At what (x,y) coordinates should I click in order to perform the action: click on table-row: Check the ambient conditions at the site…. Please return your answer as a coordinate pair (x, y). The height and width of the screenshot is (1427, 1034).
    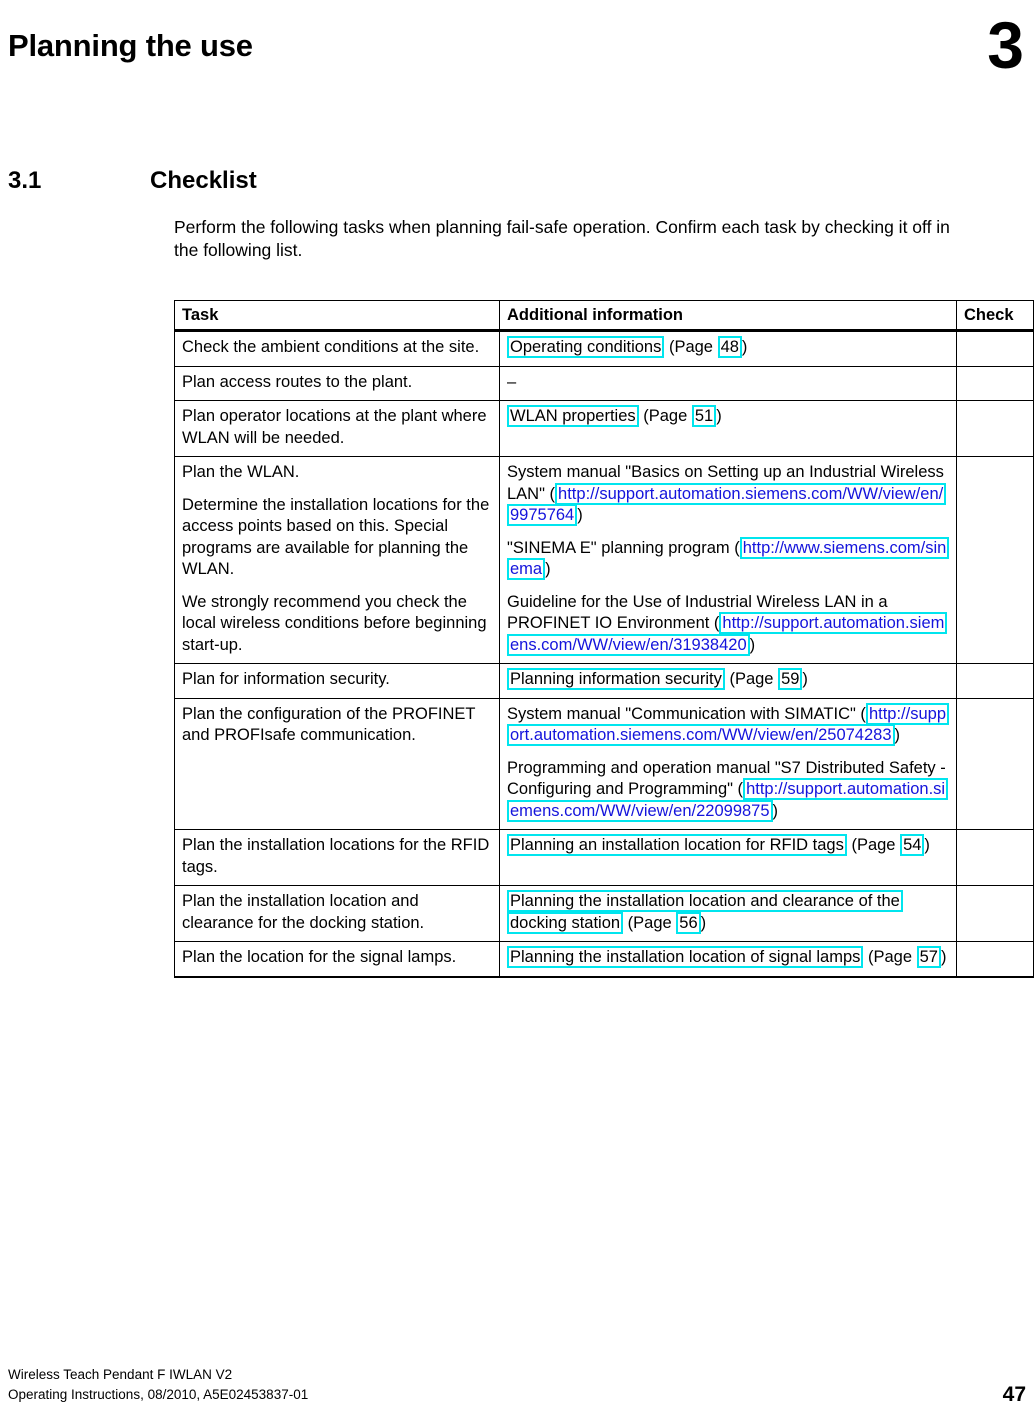
    Looking at the image, I should click on (604, 348).